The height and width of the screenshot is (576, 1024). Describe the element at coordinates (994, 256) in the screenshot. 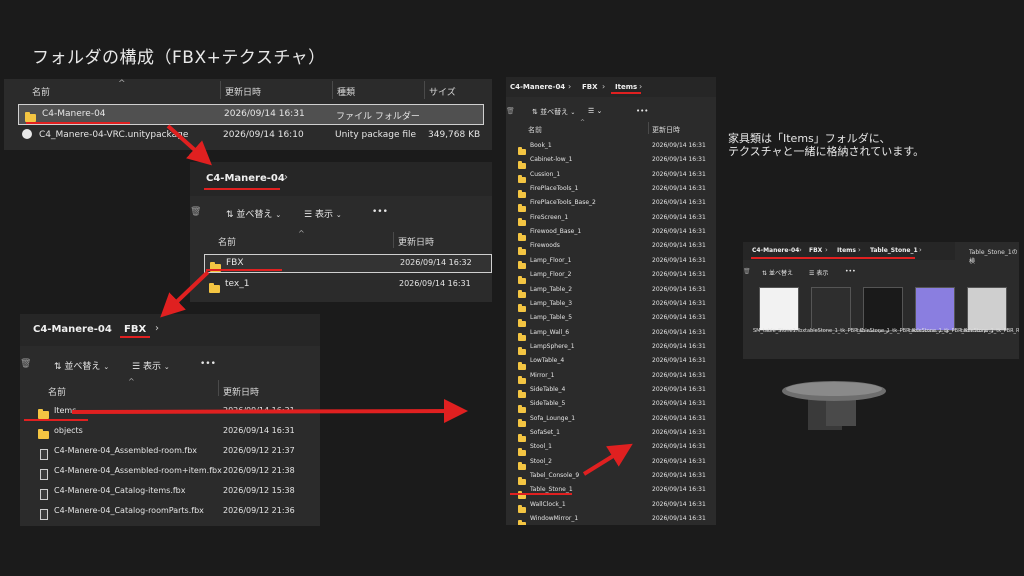

I see `search-box: Table_Stone_1の検` at that location.